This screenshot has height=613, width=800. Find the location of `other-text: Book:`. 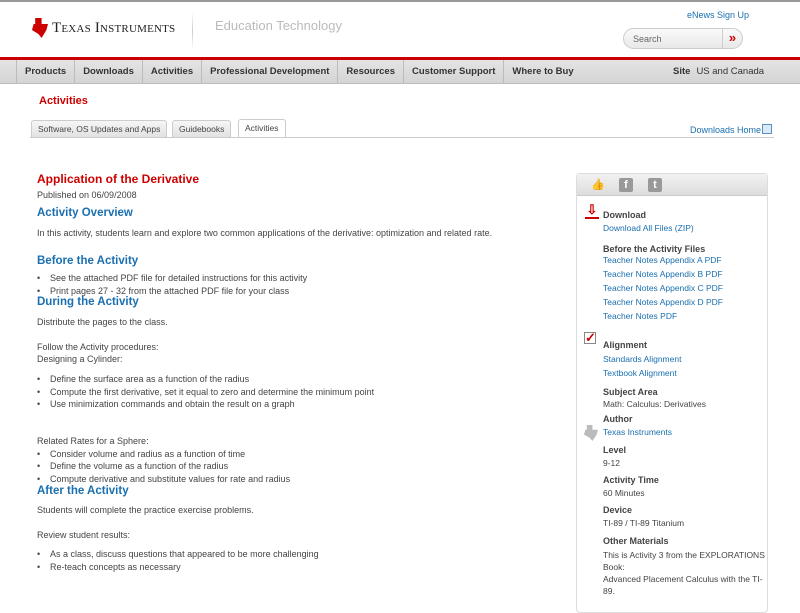

other-text: Book: is located at coordinates (614, 567).